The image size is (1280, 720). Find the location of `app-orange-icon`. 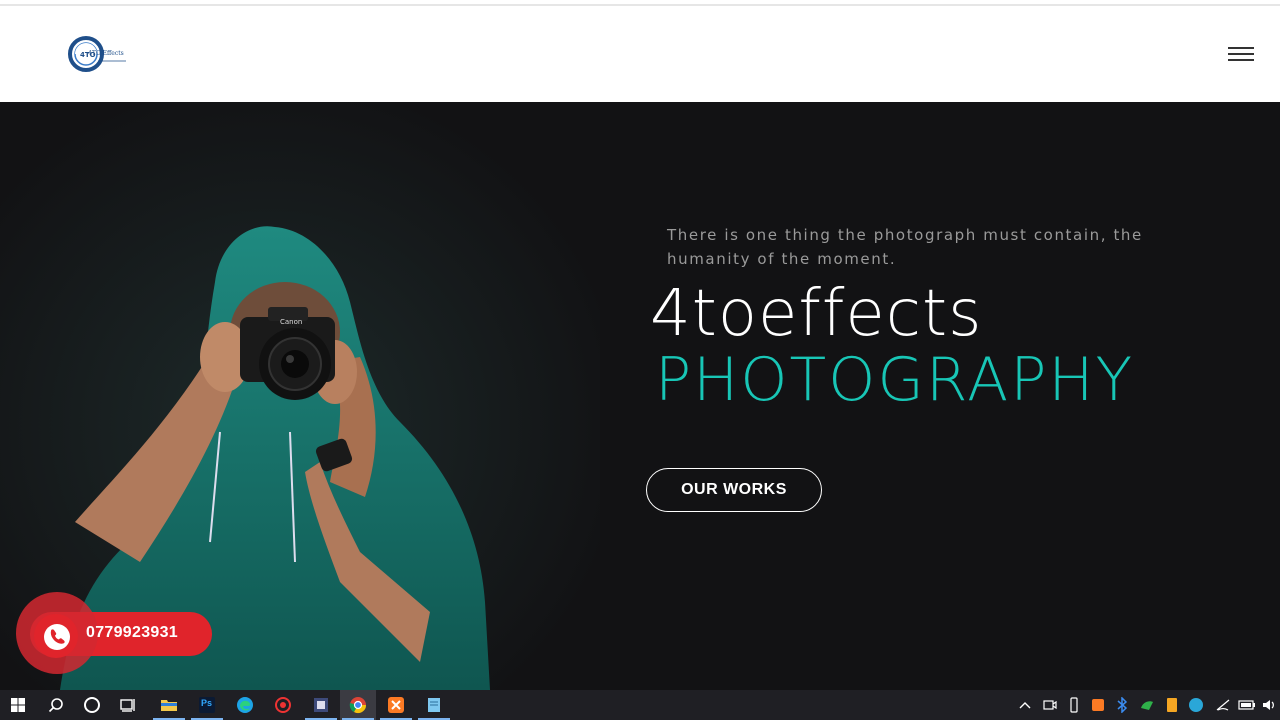

app-orange-icon is located at coordinates (1098, 705).